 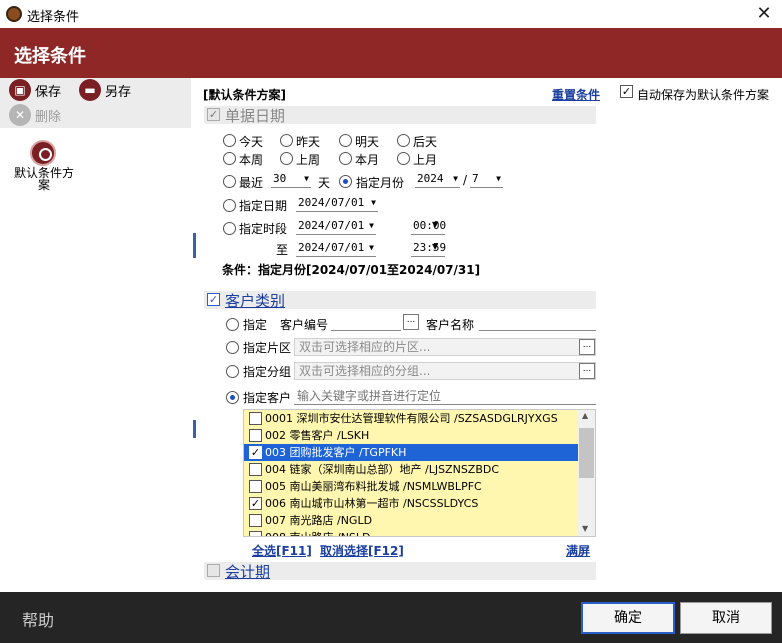 What do you see at coordinates (291, 179) in the screenshot?
I see `recent-days-select: 30 ▼` at bounding box center [291, 179].